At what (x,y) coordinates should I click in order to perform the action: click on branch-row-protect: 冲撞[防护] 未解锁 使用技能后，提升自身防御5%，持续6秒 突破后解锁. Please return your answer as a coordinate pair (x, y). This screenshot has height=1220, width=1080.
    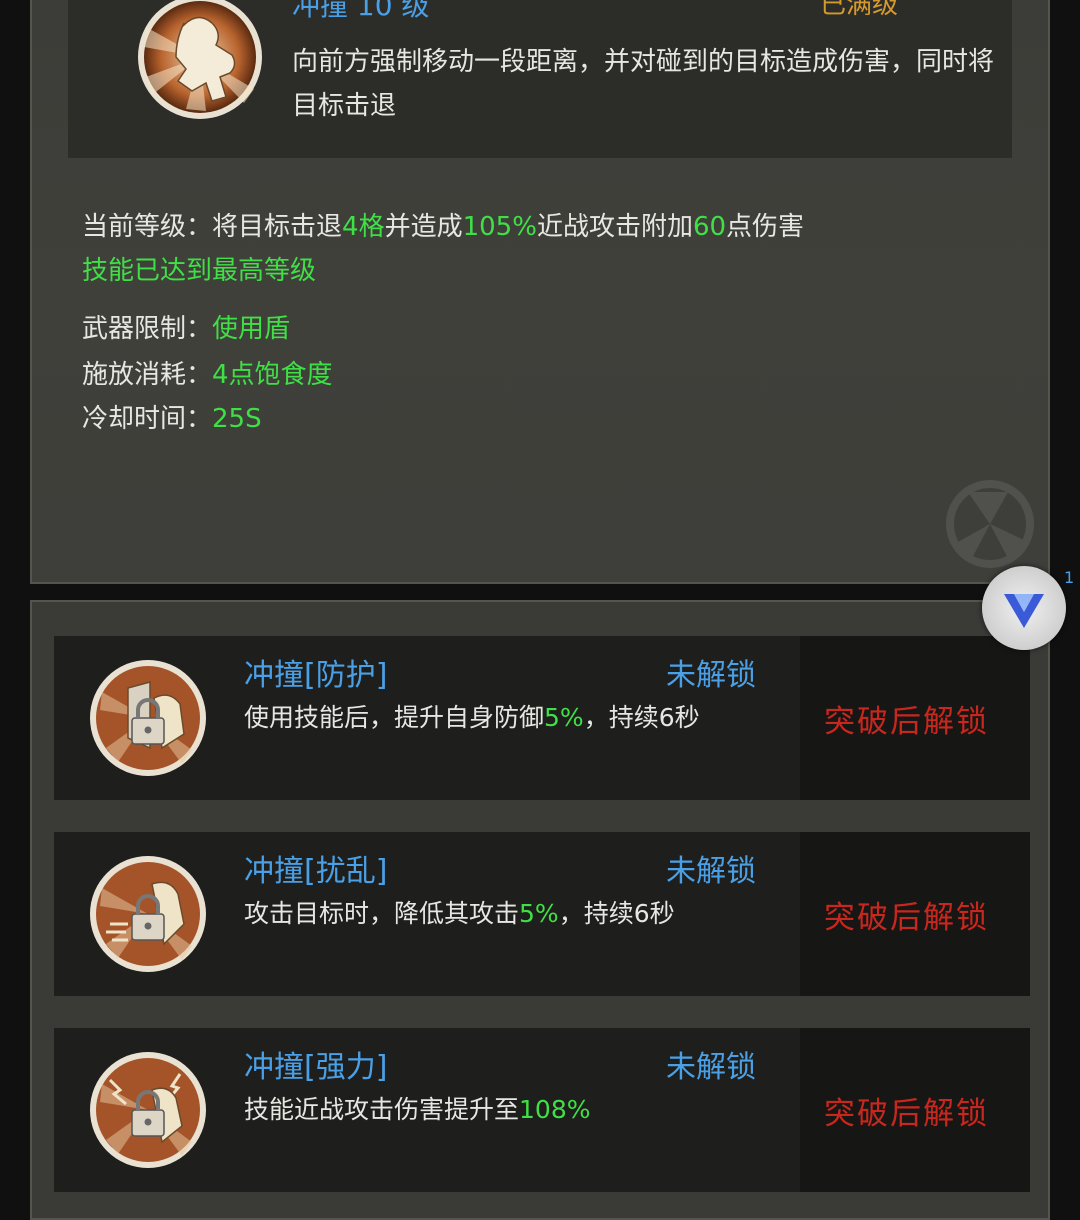
    Looking at the image, I should click on (542, 718).